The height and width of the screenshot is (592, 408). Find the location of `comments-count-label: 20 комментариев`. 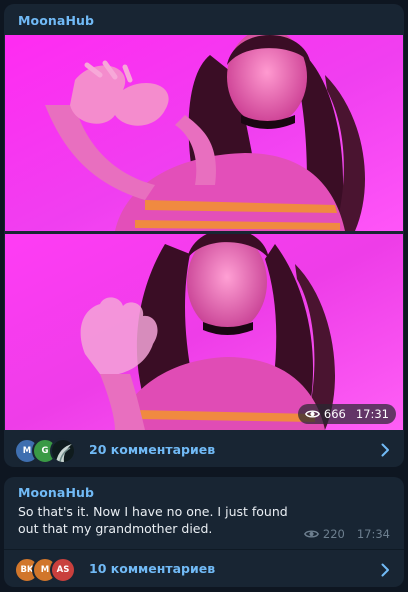

comments-count-label: 20 комментариев is located at coordinates (152, 449).